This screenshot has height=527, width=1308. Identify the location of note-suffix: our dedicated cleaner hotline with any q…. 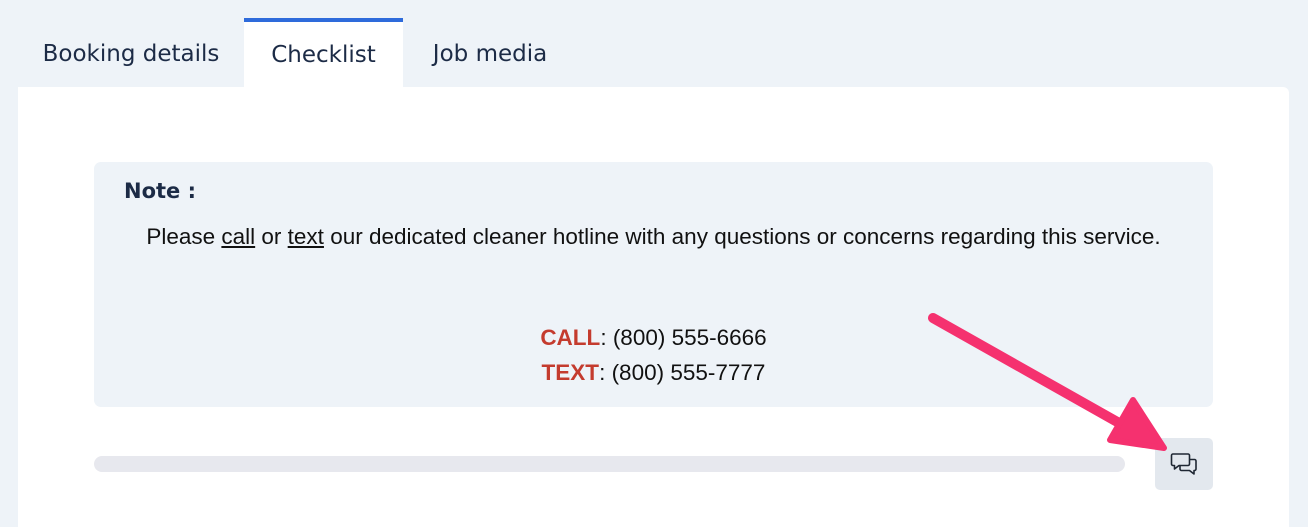
(742, 236).